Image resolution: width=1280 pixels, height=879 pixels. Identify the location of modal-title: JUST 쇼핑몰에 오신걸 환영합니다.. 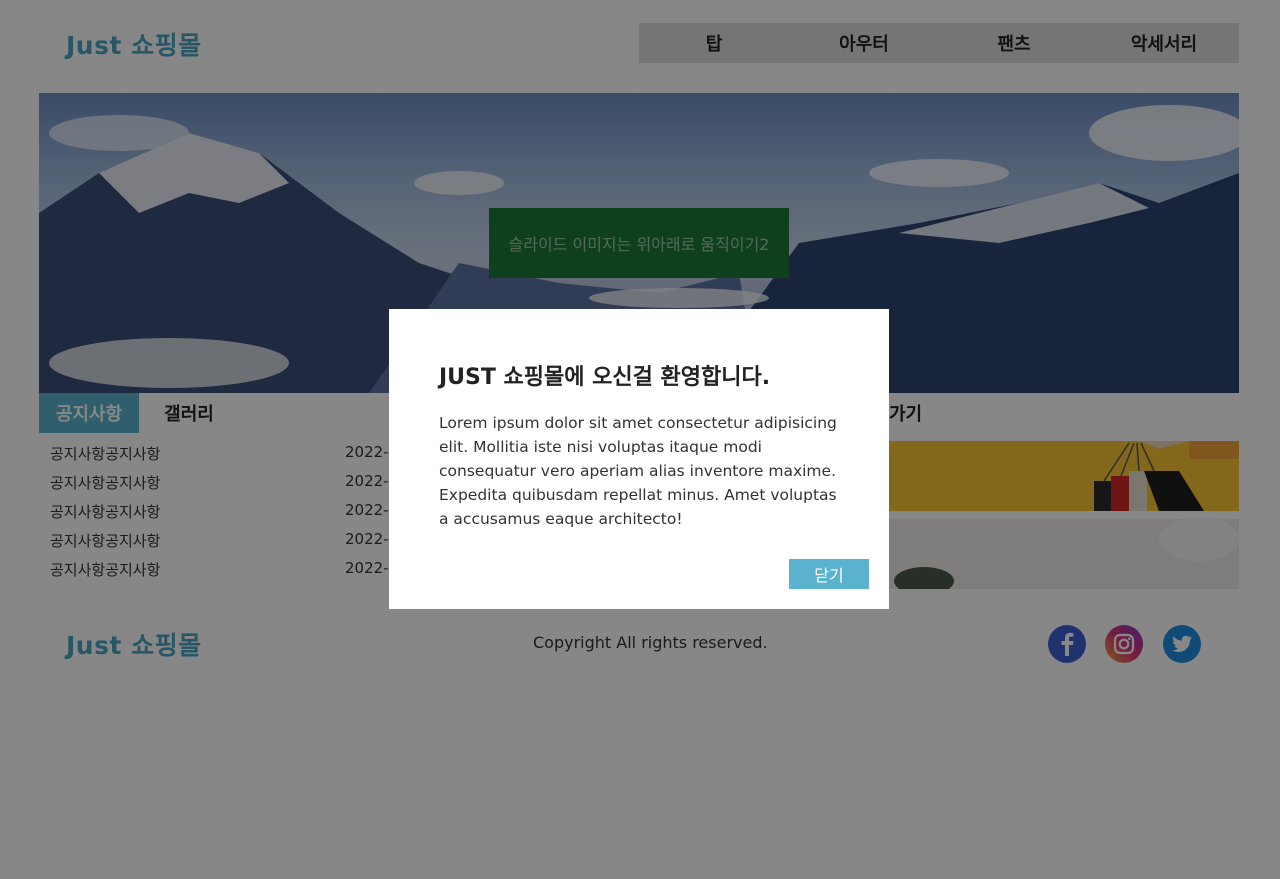
(605, 377).